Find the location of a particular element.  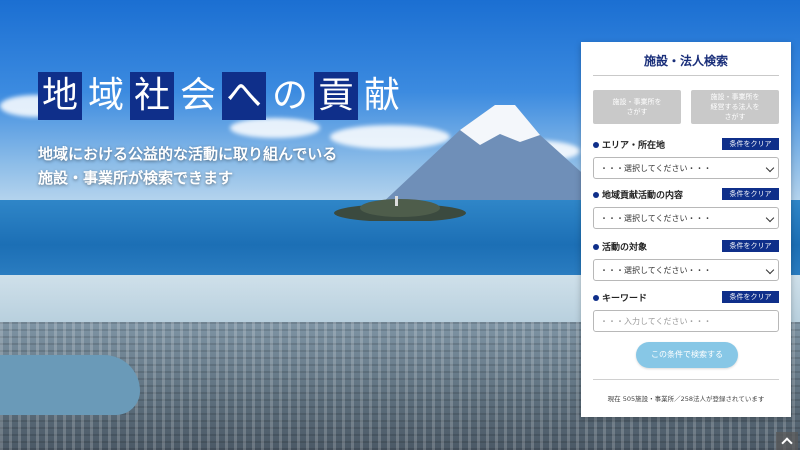

area-select-value: ・・・選択してください・・・ is located at coordinates (656, 168).